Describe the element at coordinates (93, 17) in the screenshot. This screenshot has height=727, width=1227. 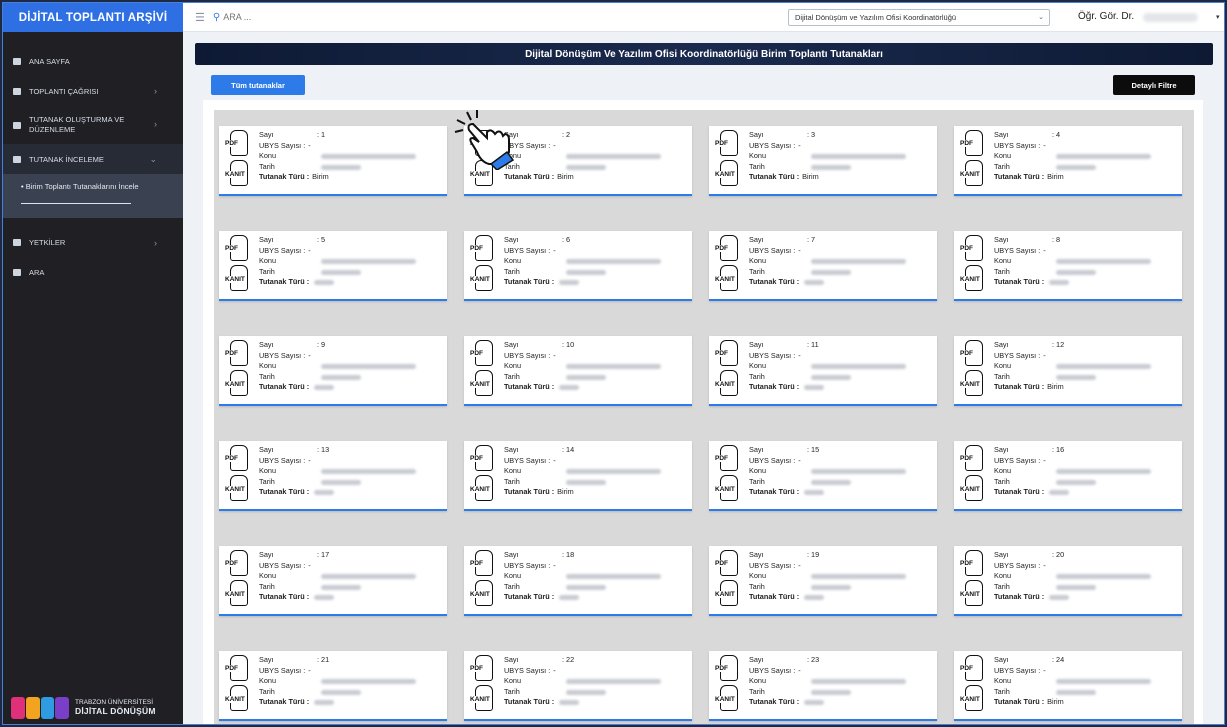
I see `app-brand: DİJİTAL TOPLANTI ARŞİVİ` at that location.